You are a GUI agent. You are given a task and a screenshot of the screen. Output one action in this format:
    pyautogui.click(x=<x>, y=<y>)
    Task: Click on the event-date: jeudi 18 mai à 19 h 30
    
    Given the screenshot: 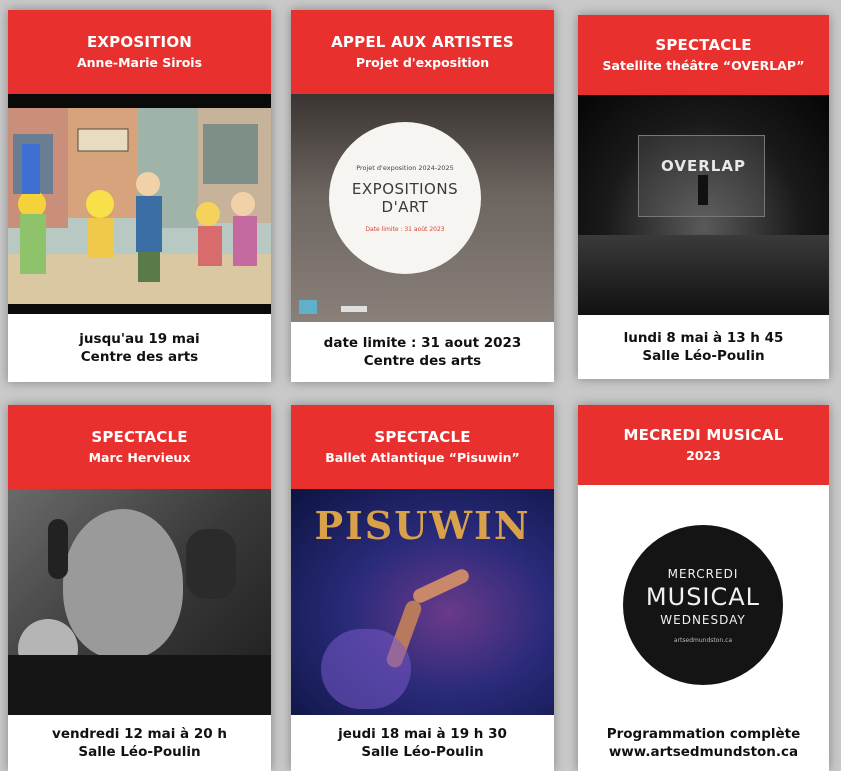 What is the action you would take?
    pyautogui.click(x=422, y=733)
    